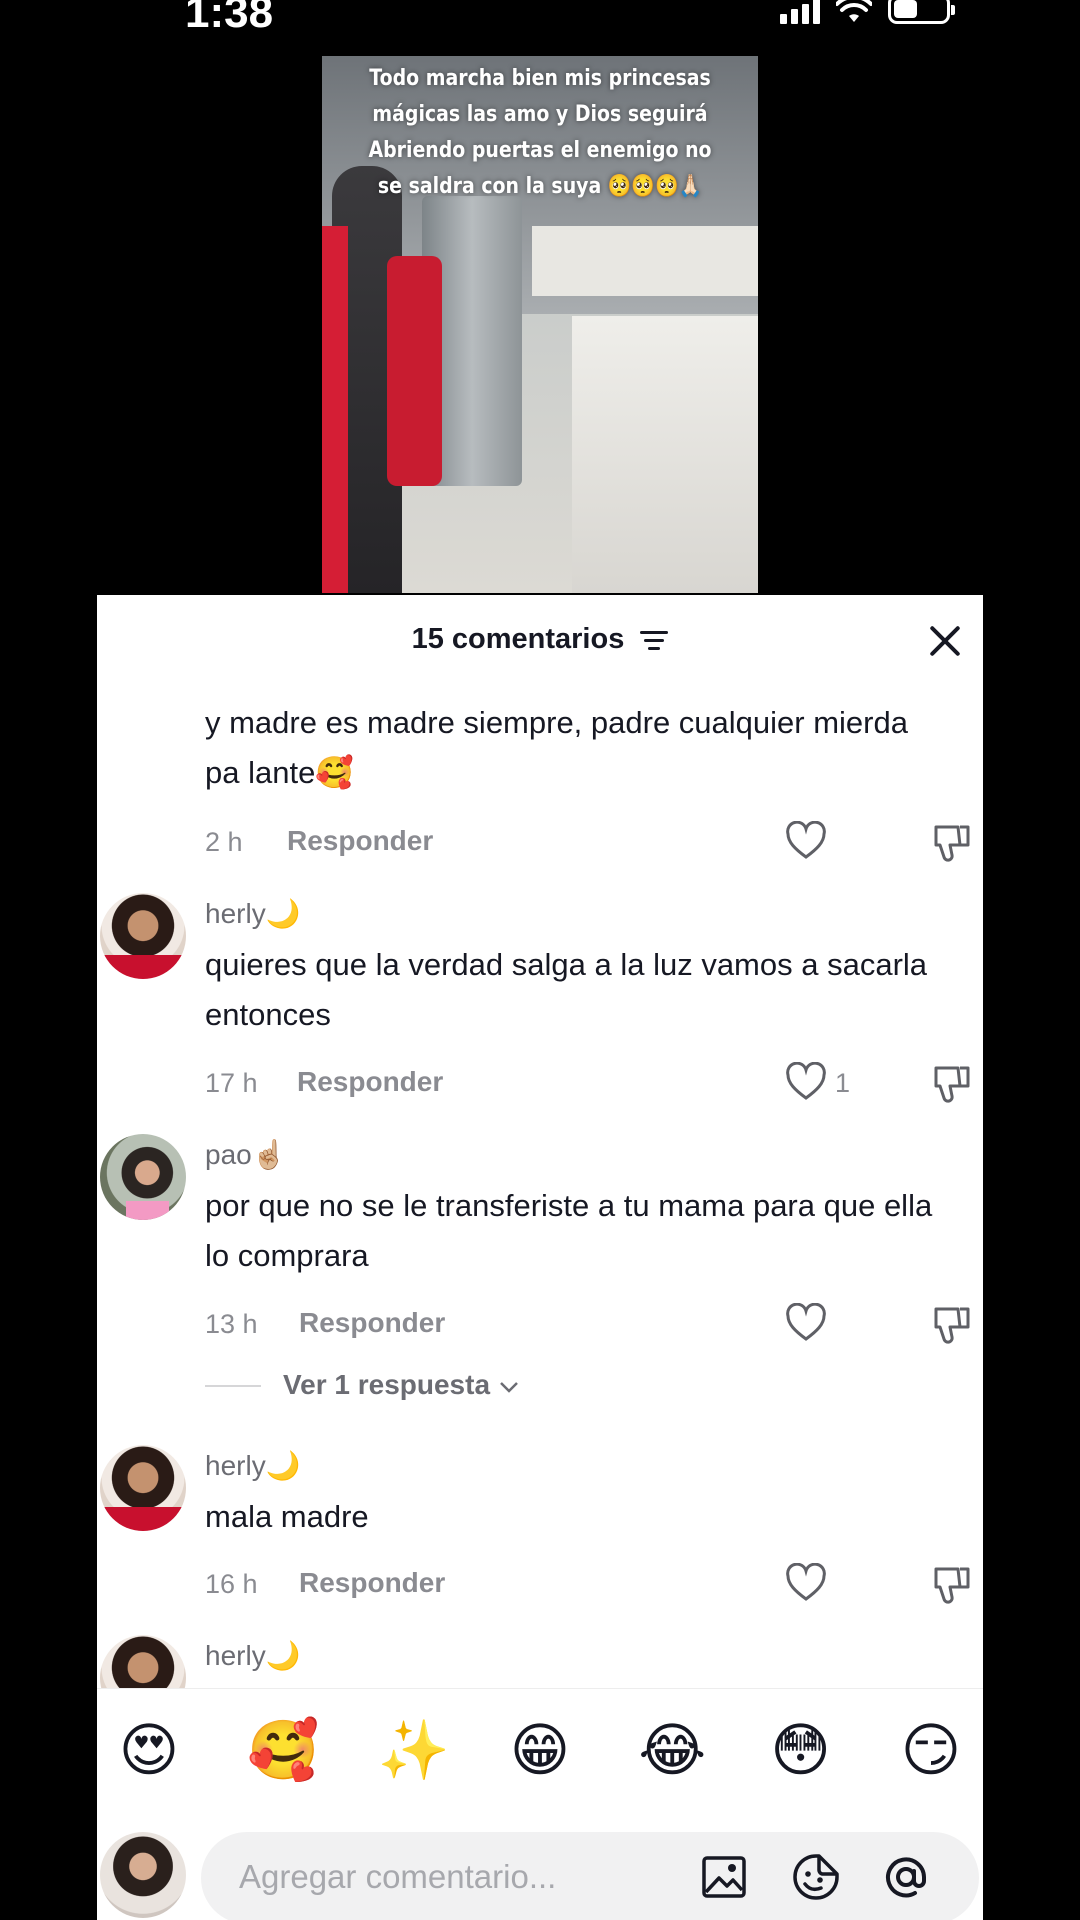 The width and height of the screenshot is (1080, 1920). Describe the element at coordinates (654, 640) in the screenshot. I see `filter-icon` at that location.